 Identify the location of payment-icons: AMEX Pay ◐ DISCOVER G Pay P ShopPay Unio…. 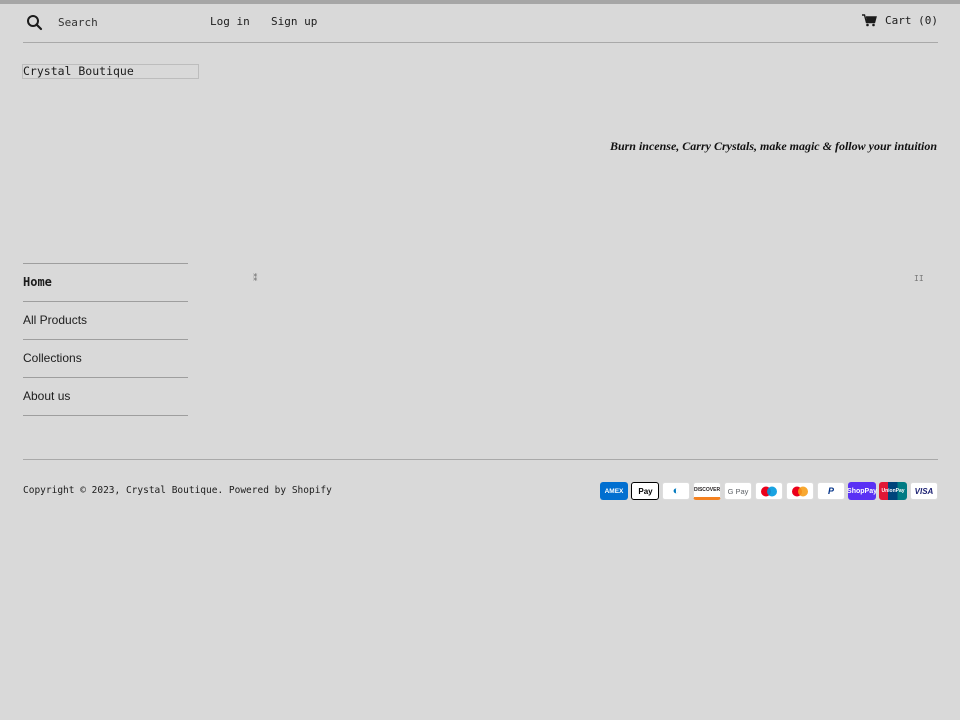
(769, 491).